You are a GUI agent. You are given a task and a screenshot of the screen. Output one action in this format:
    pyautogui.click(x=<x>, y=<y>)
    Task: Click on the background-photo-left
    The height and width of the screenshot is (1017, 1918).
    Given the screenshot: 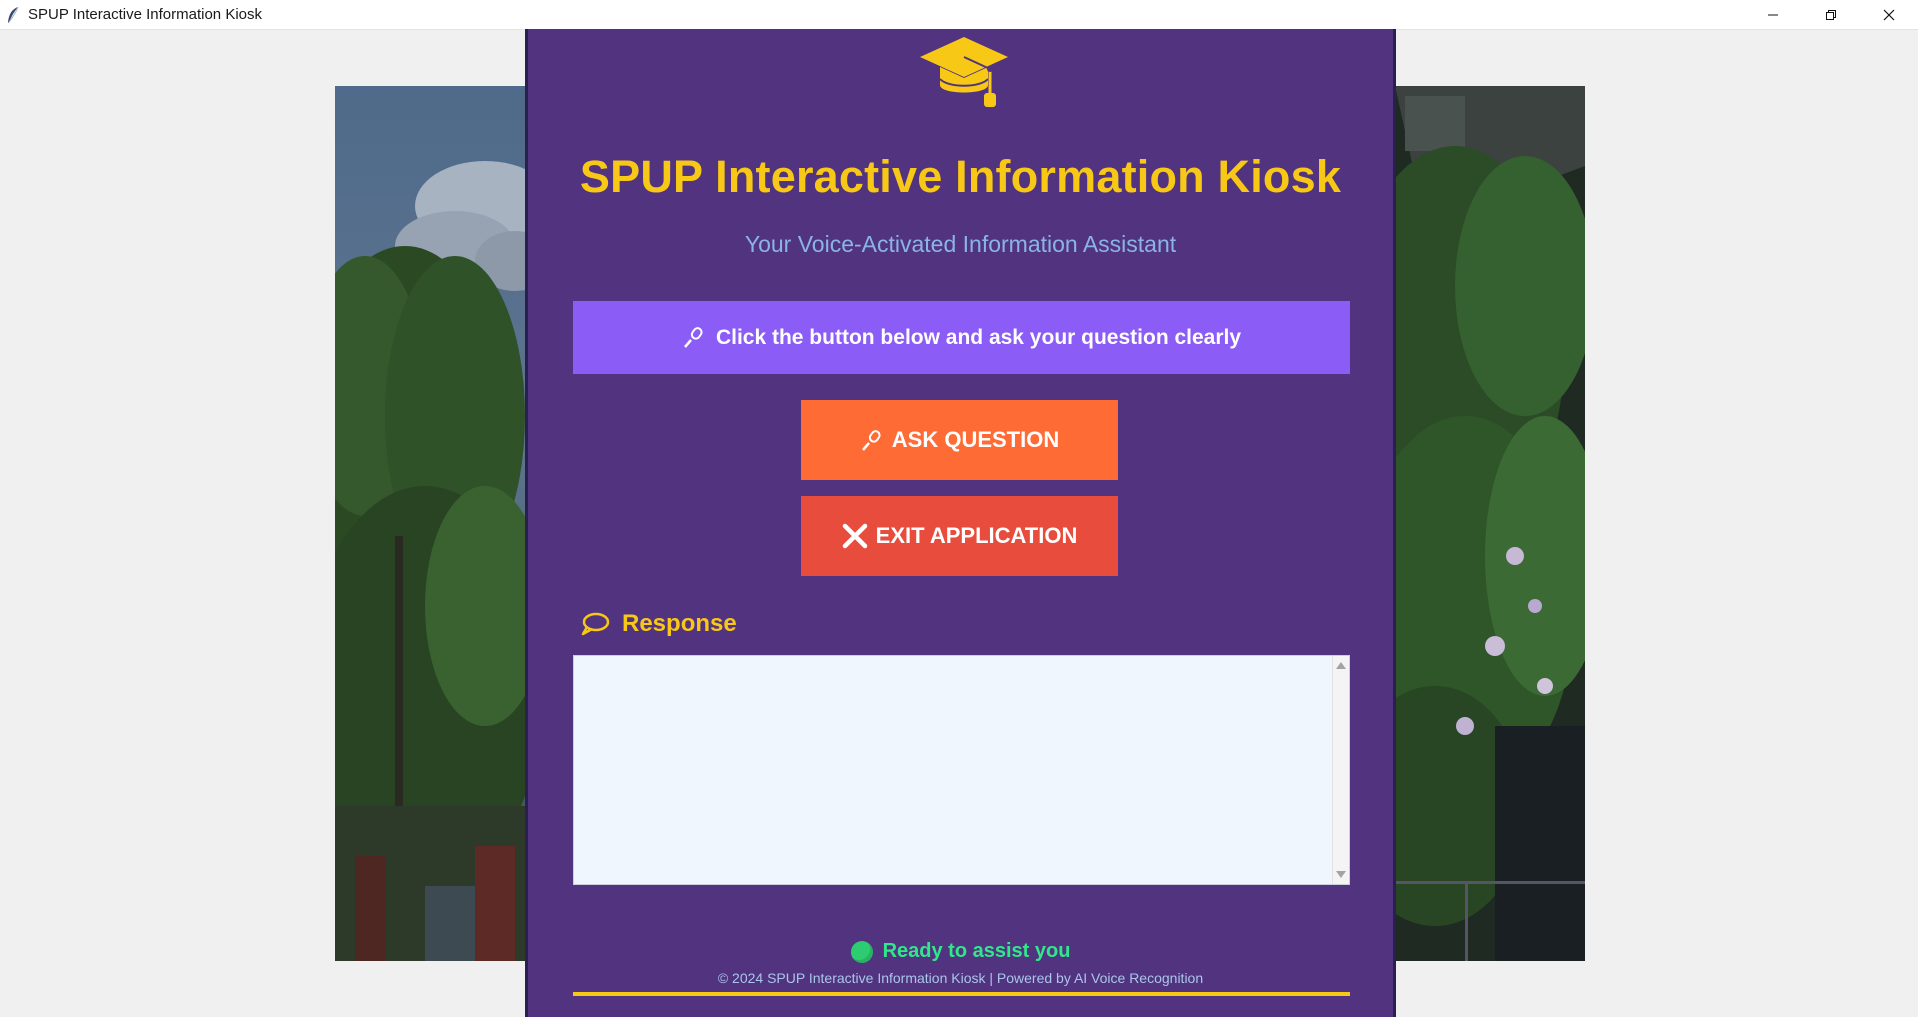 What is the action you would take?
    pyautogui.click(x=431, y=523)
    